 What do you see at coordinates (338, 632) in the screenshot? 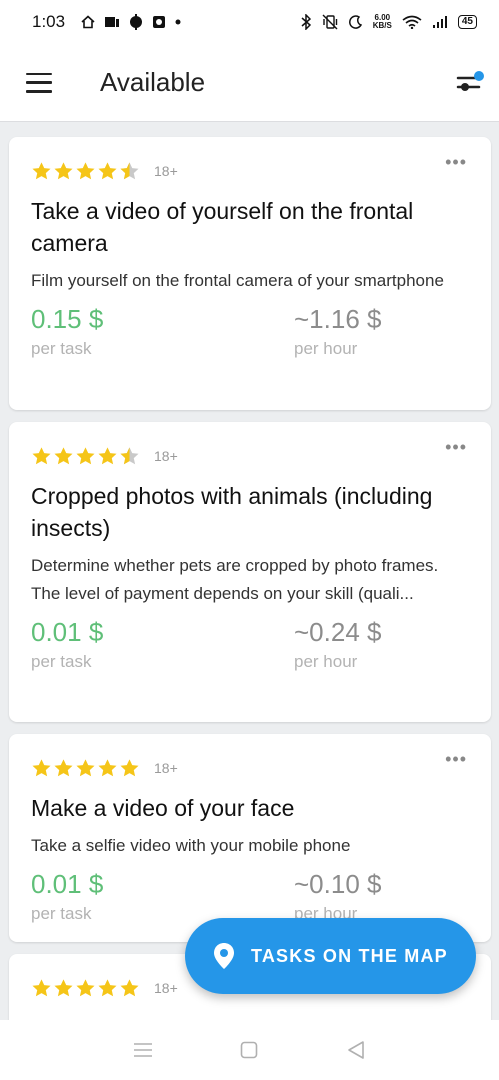
I see `price-per-hour: ~0.24 $` at bounding box center [338, 632].